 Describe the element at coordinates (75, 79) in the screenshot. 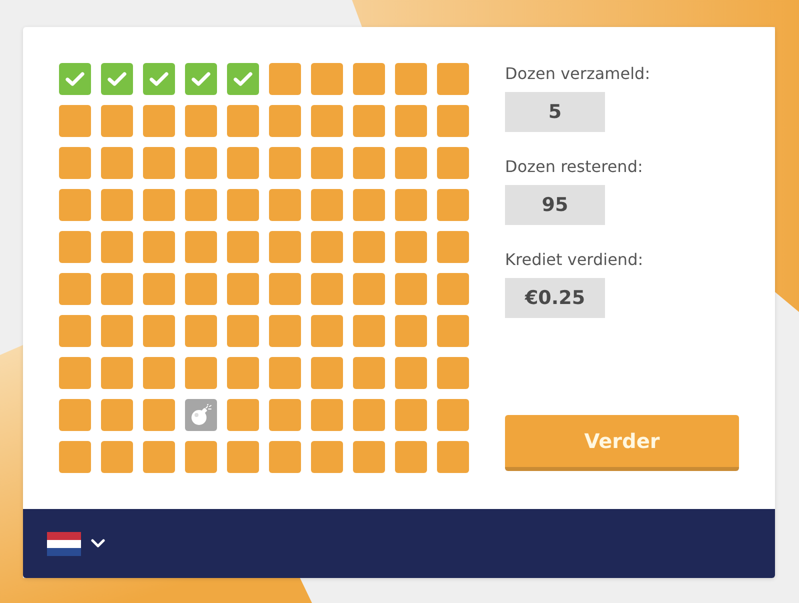

I see `check-icon` at that location.